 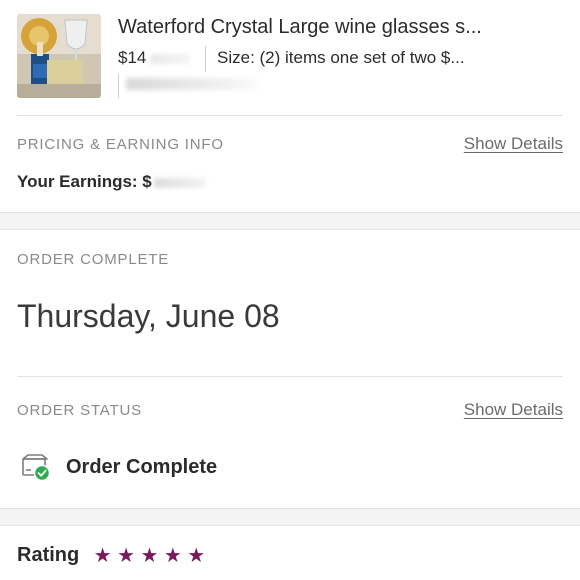 I want to click on item-price: $14, so click(x=154, y=58).